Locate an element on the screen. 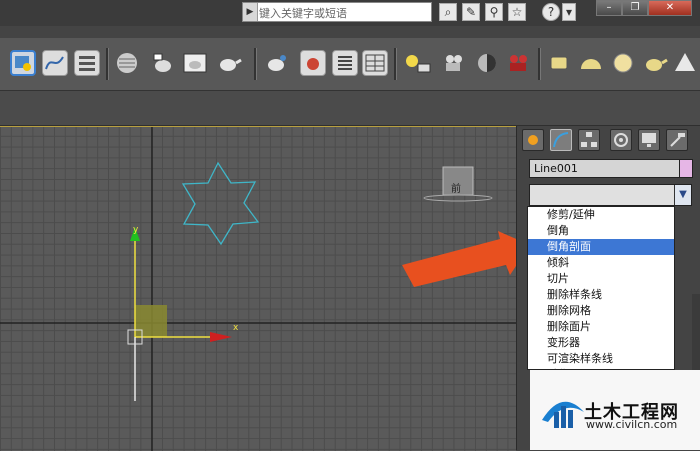 The width and height of the screenshot is (700, 451). render-setup-tool is located at coordinates (163, 63).